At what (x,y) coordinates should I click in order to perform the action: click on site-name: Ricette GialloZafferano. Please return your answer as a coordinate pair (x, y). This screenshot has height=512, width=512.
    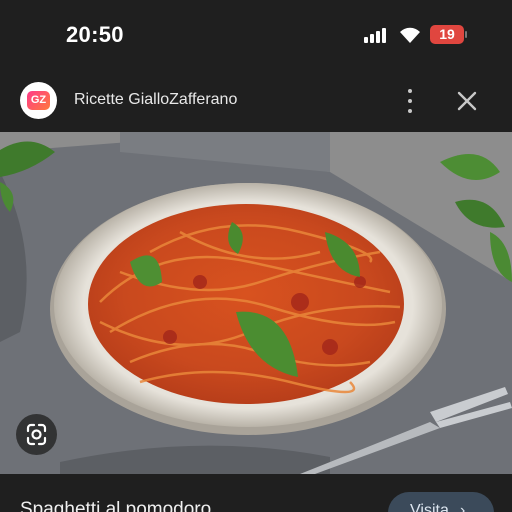
    Looking at the image, I should click on (155, 100).